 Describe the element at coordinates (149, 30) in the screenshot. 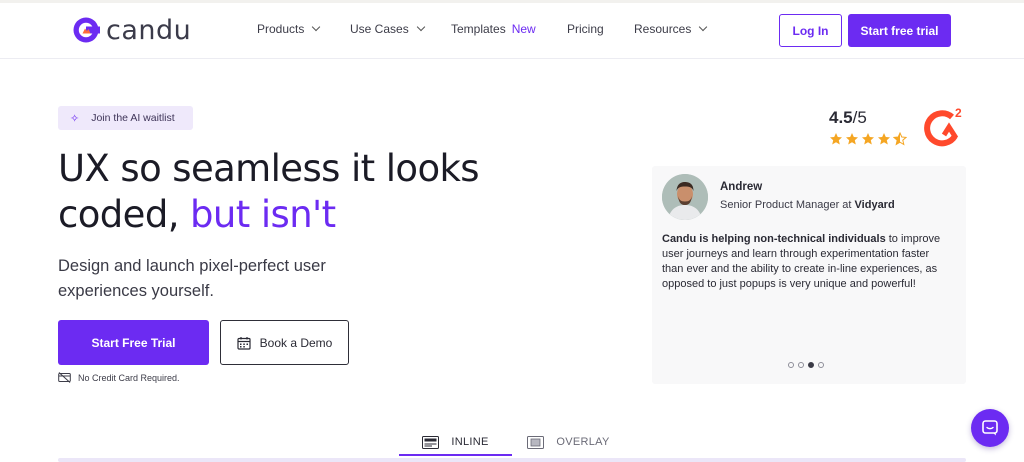

I see `brand-name: candu` at that location.